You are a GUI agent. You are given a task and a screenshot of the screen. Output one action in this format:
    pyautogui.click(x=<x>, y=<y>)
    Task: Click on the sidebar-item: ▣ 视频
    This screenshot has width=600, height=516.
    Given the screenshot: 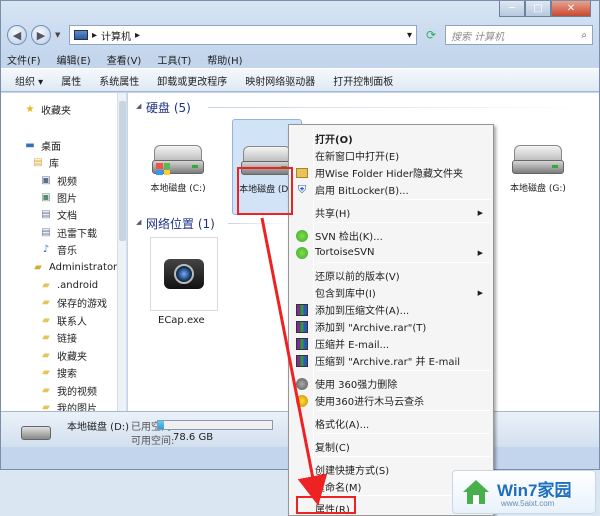 What is the action you would take?
    pyautogui.click(x=58, y=180)
    